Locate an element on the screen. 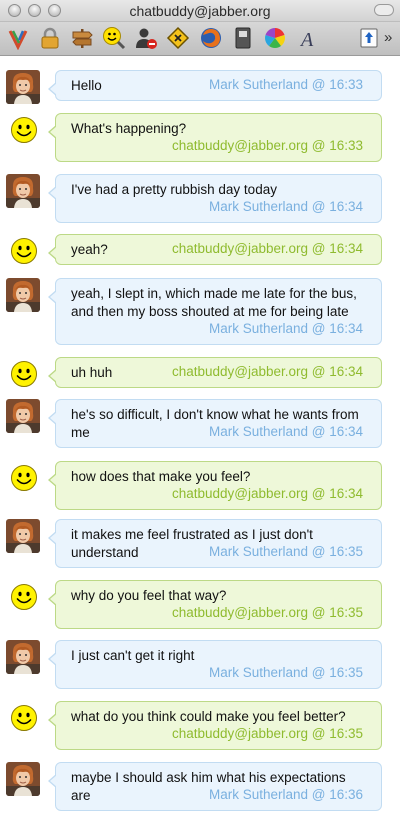 Image resolution: width=400 pixels, height=819 pixels. user-block-icon is located at coordinates (146, 38).